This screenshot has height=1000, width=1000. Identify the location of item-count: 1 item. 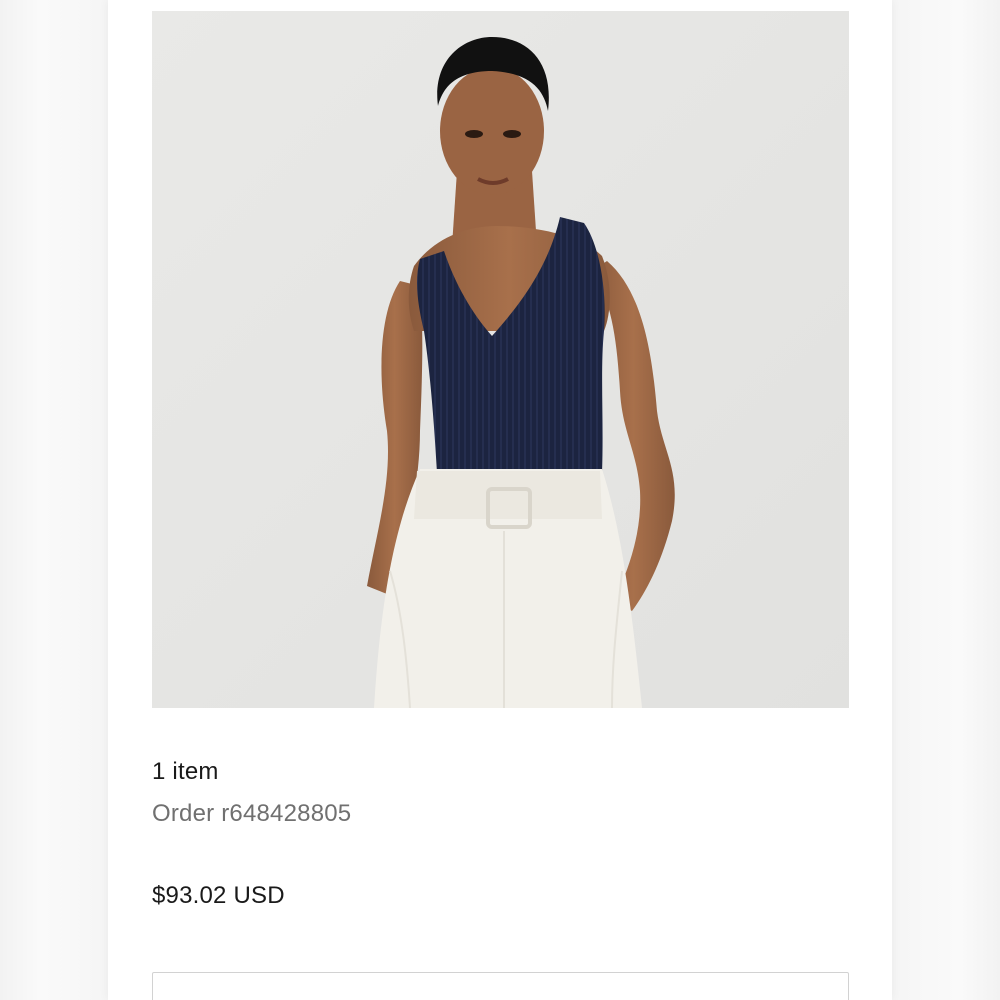
(185, 771).